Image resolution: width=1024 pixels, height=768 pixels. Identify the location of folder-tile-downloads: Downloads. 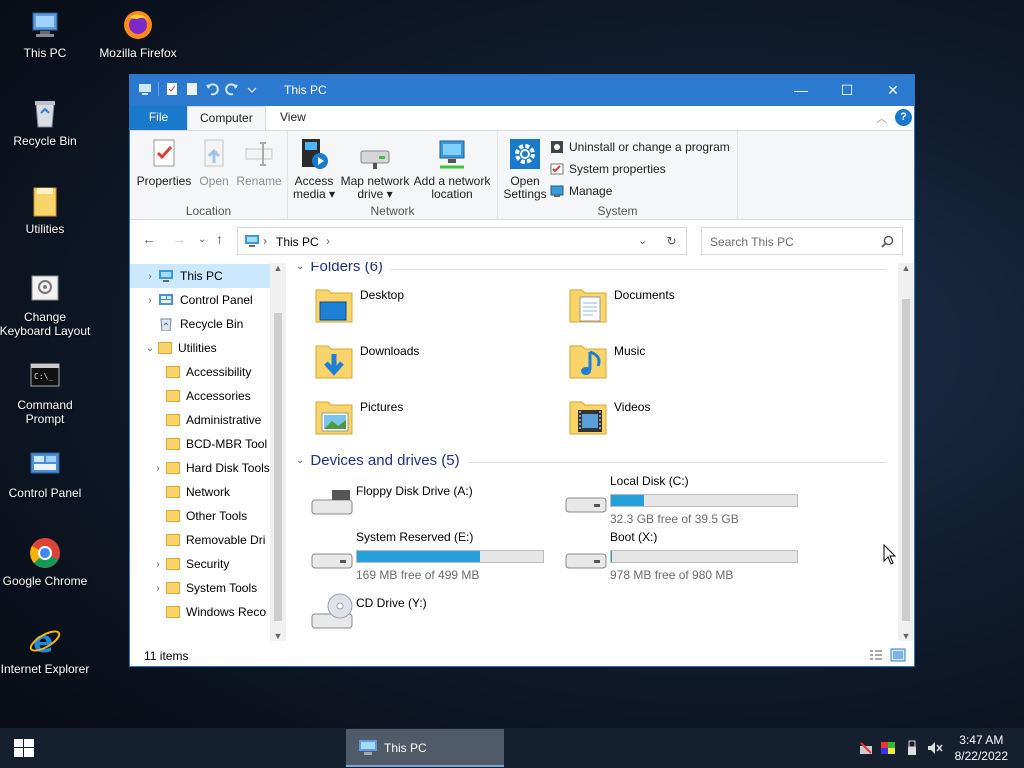
(439, 365).